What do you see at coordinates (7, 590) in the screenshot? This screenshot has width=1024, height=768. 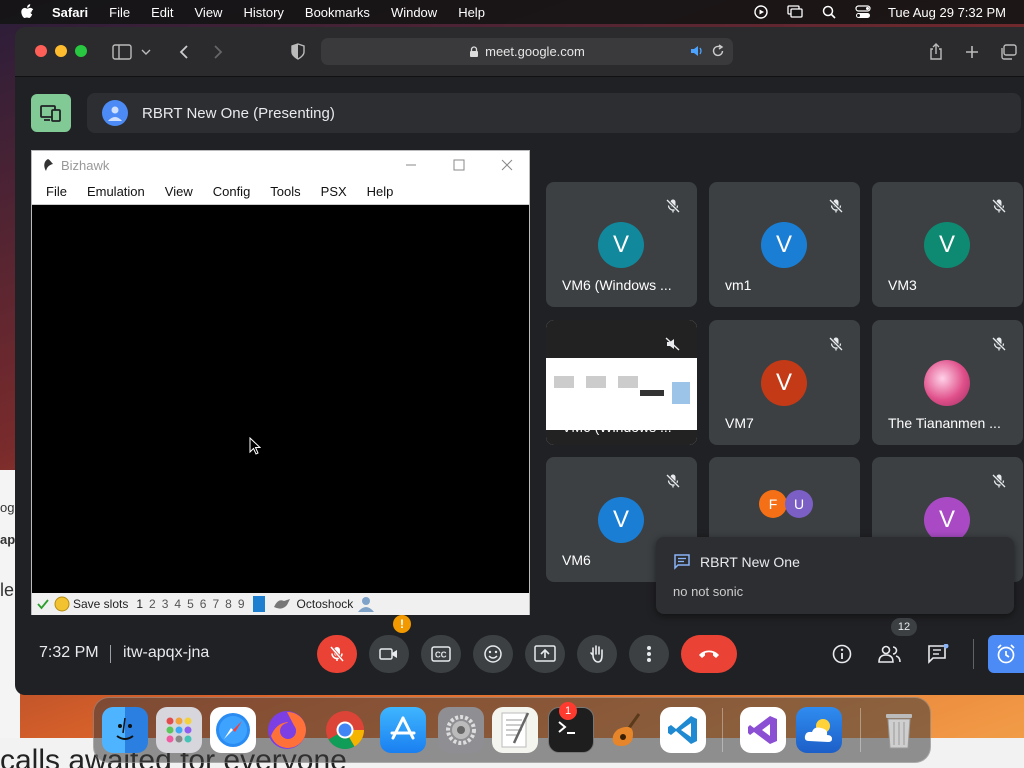 I see `background-text-fragment: le` at bounding box center [7, 590].